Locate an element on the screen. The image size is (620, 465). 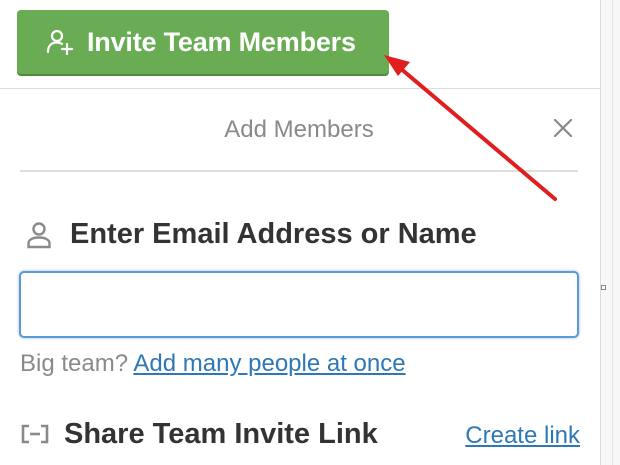
person-icon is located at coordinates (39, 235).